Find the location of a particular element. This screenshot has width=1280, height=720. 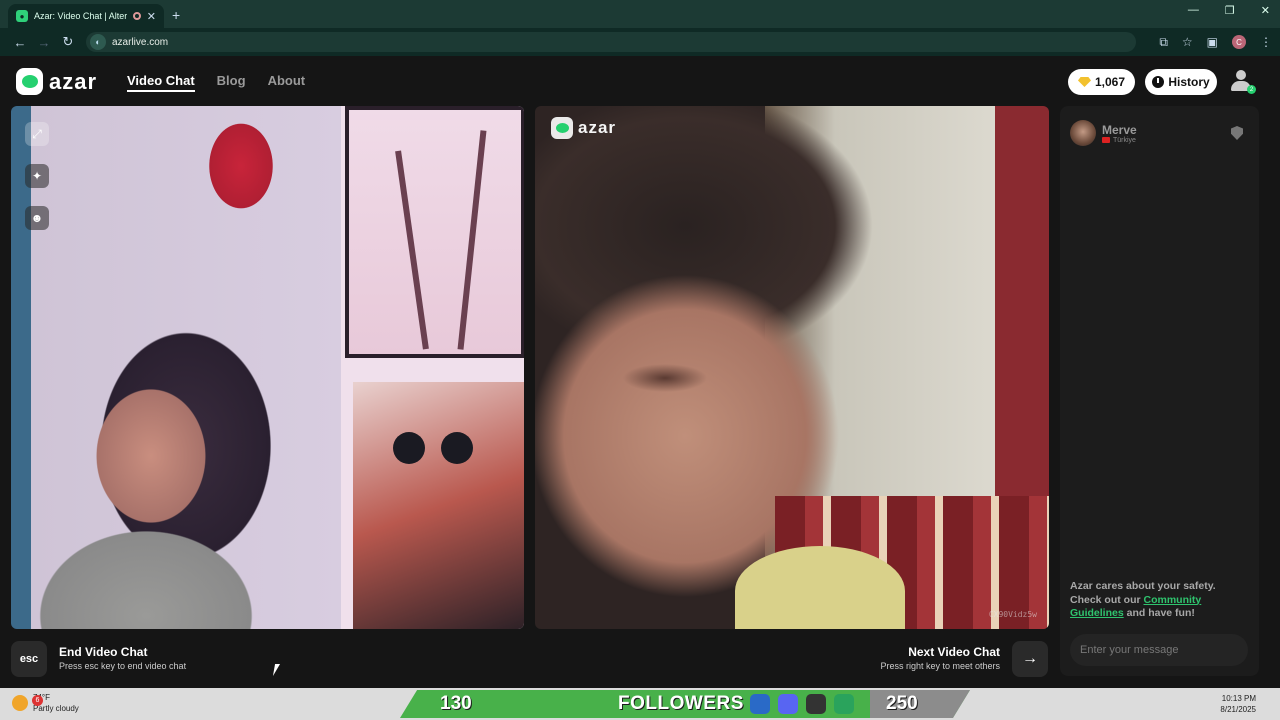

azar-favicon-icon: ● is located at coordinates (22, 16).